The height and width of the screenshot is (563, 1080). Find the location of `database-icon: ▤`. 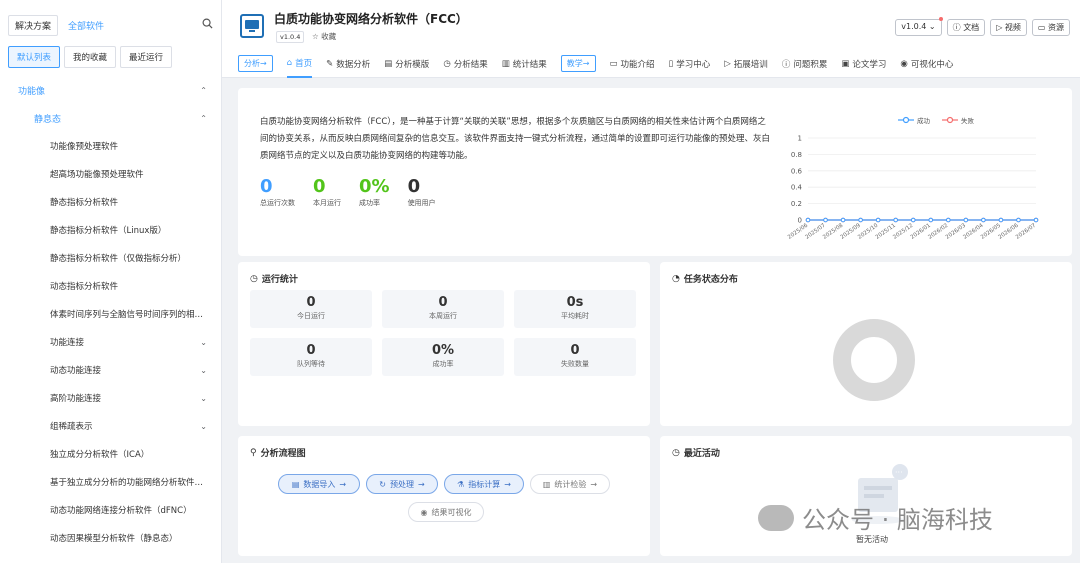

database-icon: ▤ is located at coordinates (295, 484).